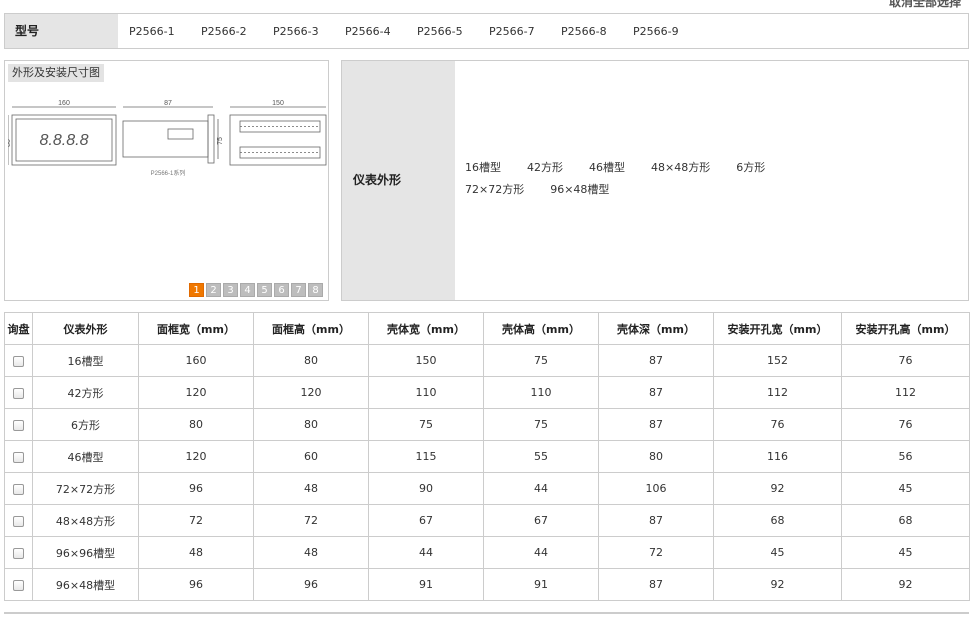 The height and width of the screenshot is (621, 973). I want to click on dimension-cell: 160, so click(196, 360).